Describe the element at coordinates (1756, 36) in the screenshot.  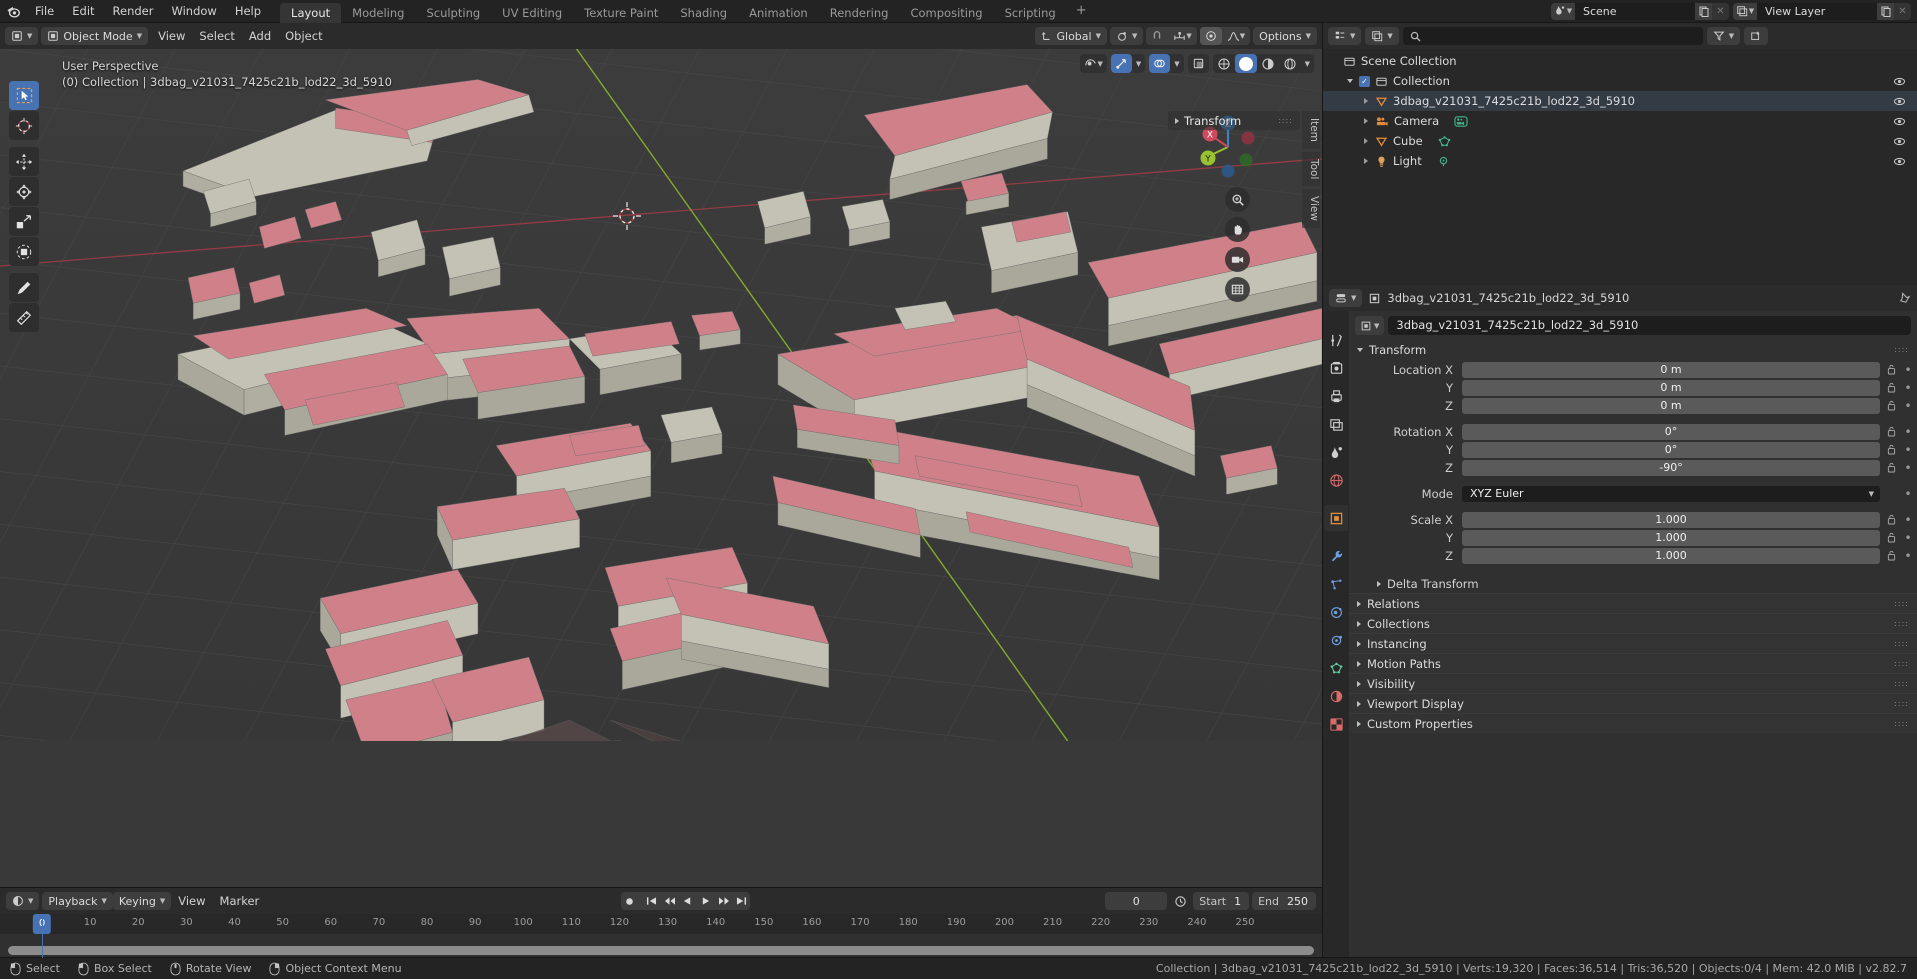
I see `new-collection-button` at that location.